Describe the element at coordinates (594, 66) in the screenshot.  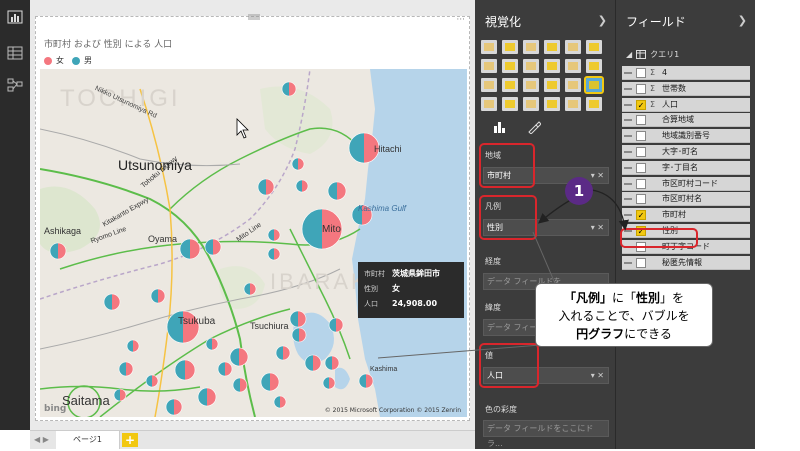
I see `ribbon-visual-icon` at that location.